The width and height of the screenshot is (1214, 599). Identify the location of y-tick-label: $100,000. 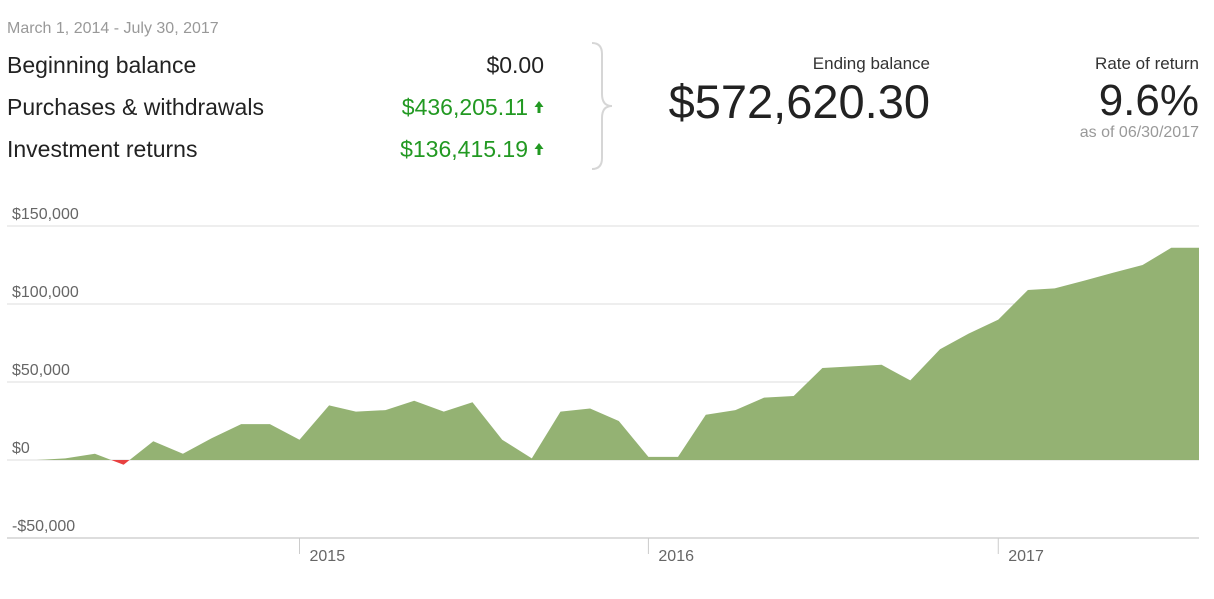
(45, 292).